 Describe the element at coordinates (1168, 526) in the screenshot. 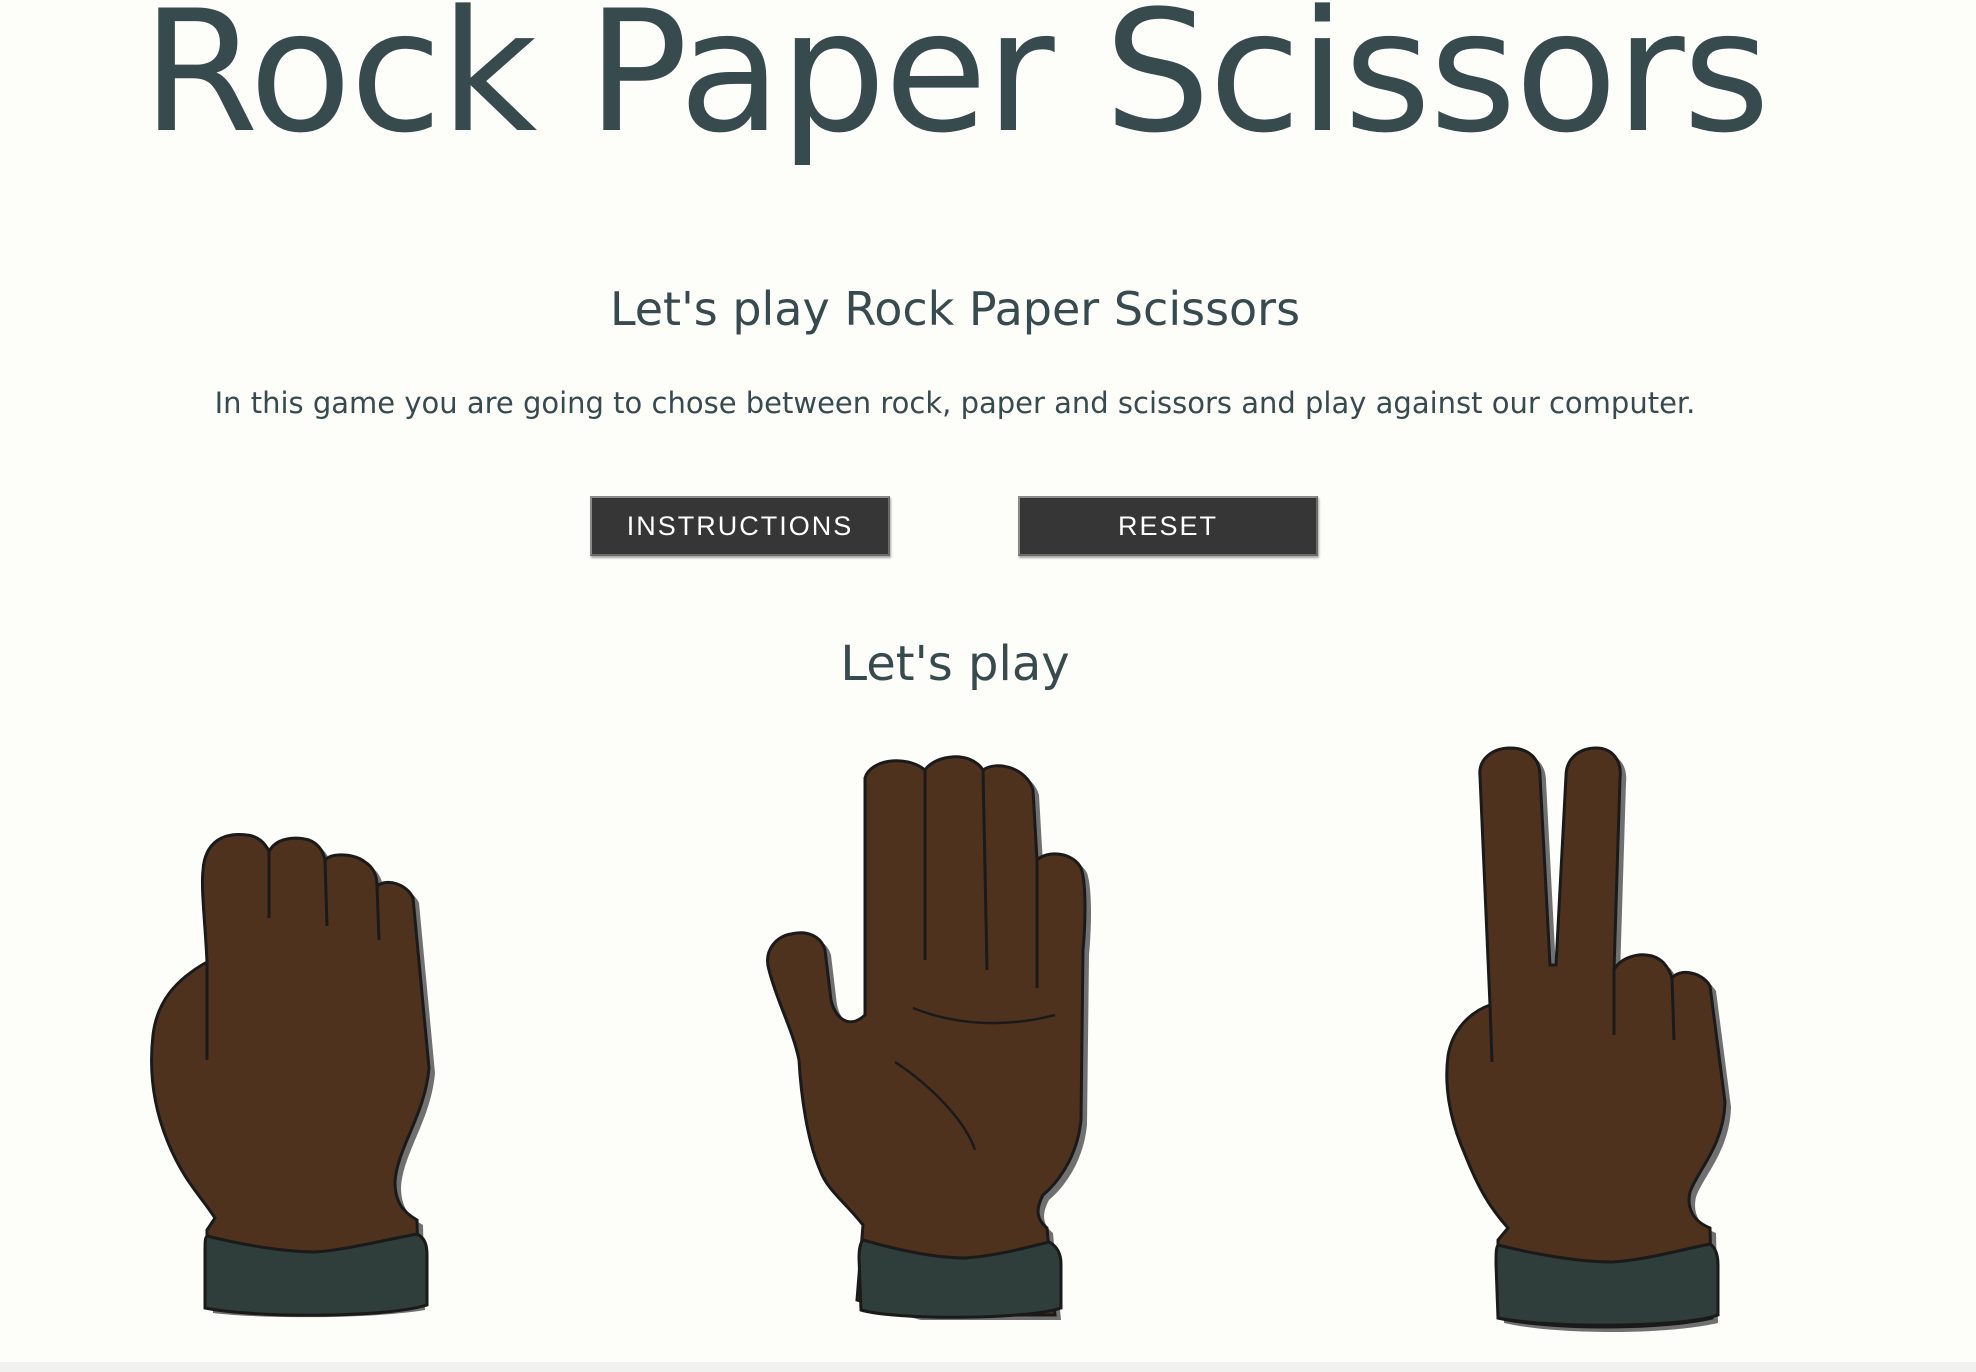

I see `reset-button: RESET` at that location.